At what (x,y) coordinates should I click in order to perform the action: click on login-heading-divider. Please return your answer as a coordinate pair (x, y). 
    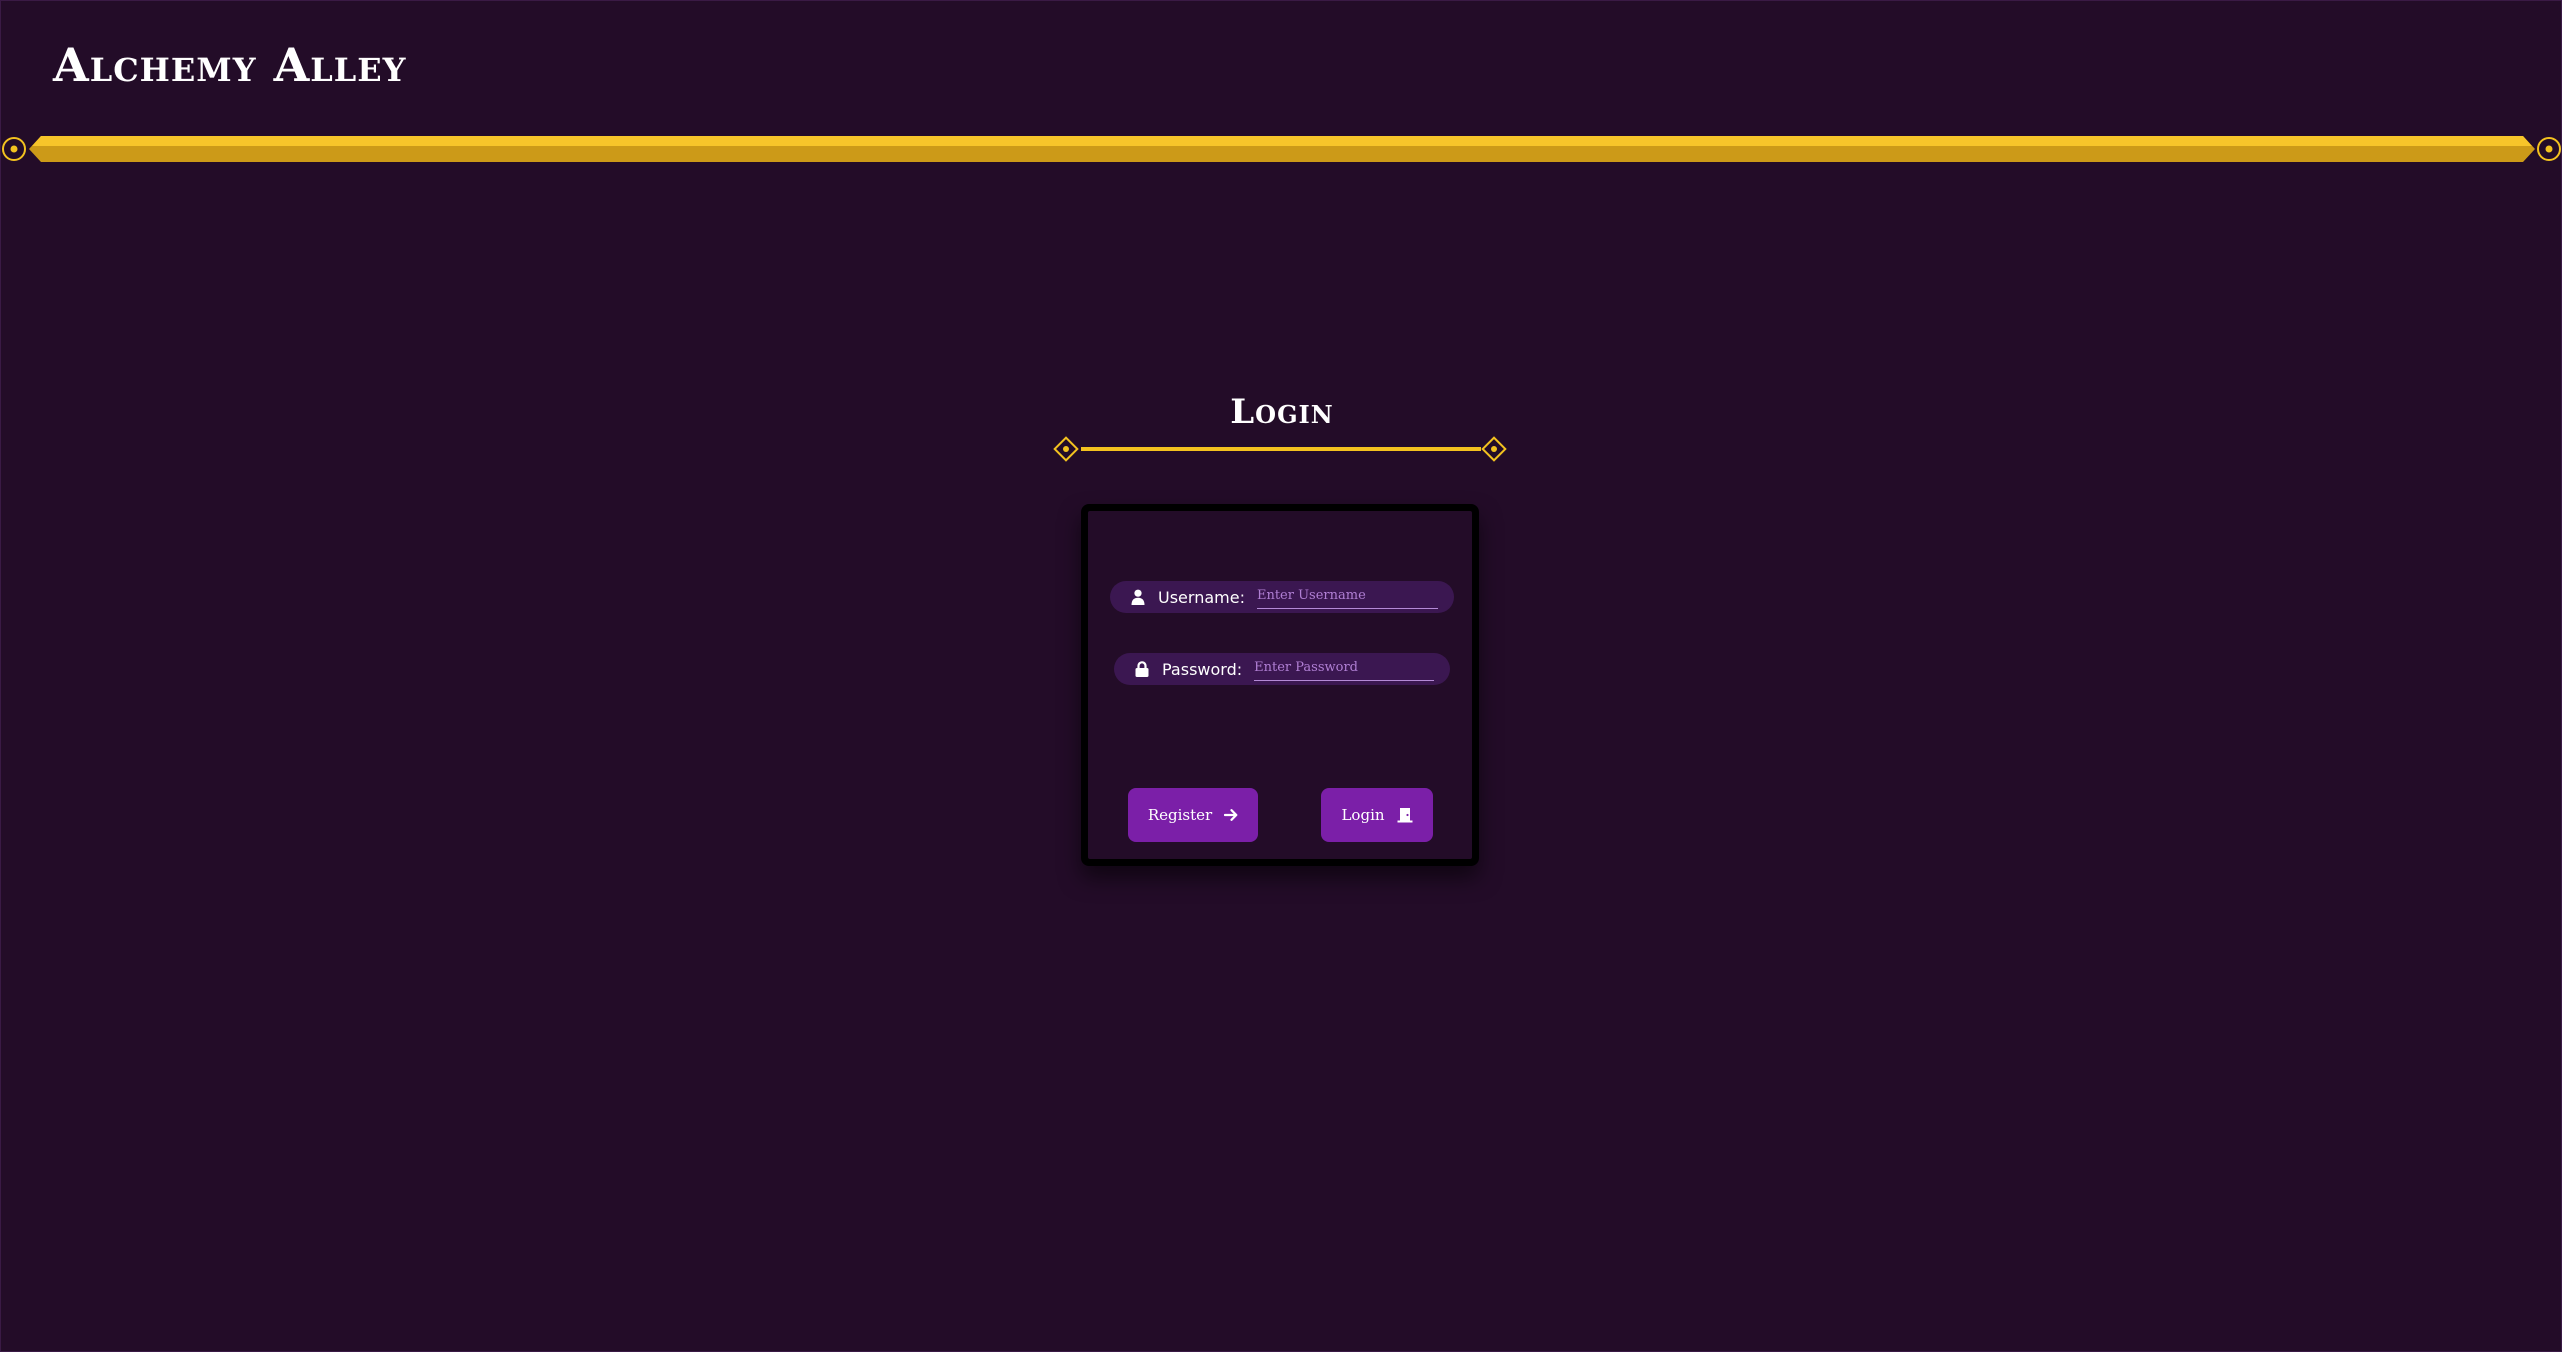
    Looking at the image, I should click on (1280, 449).